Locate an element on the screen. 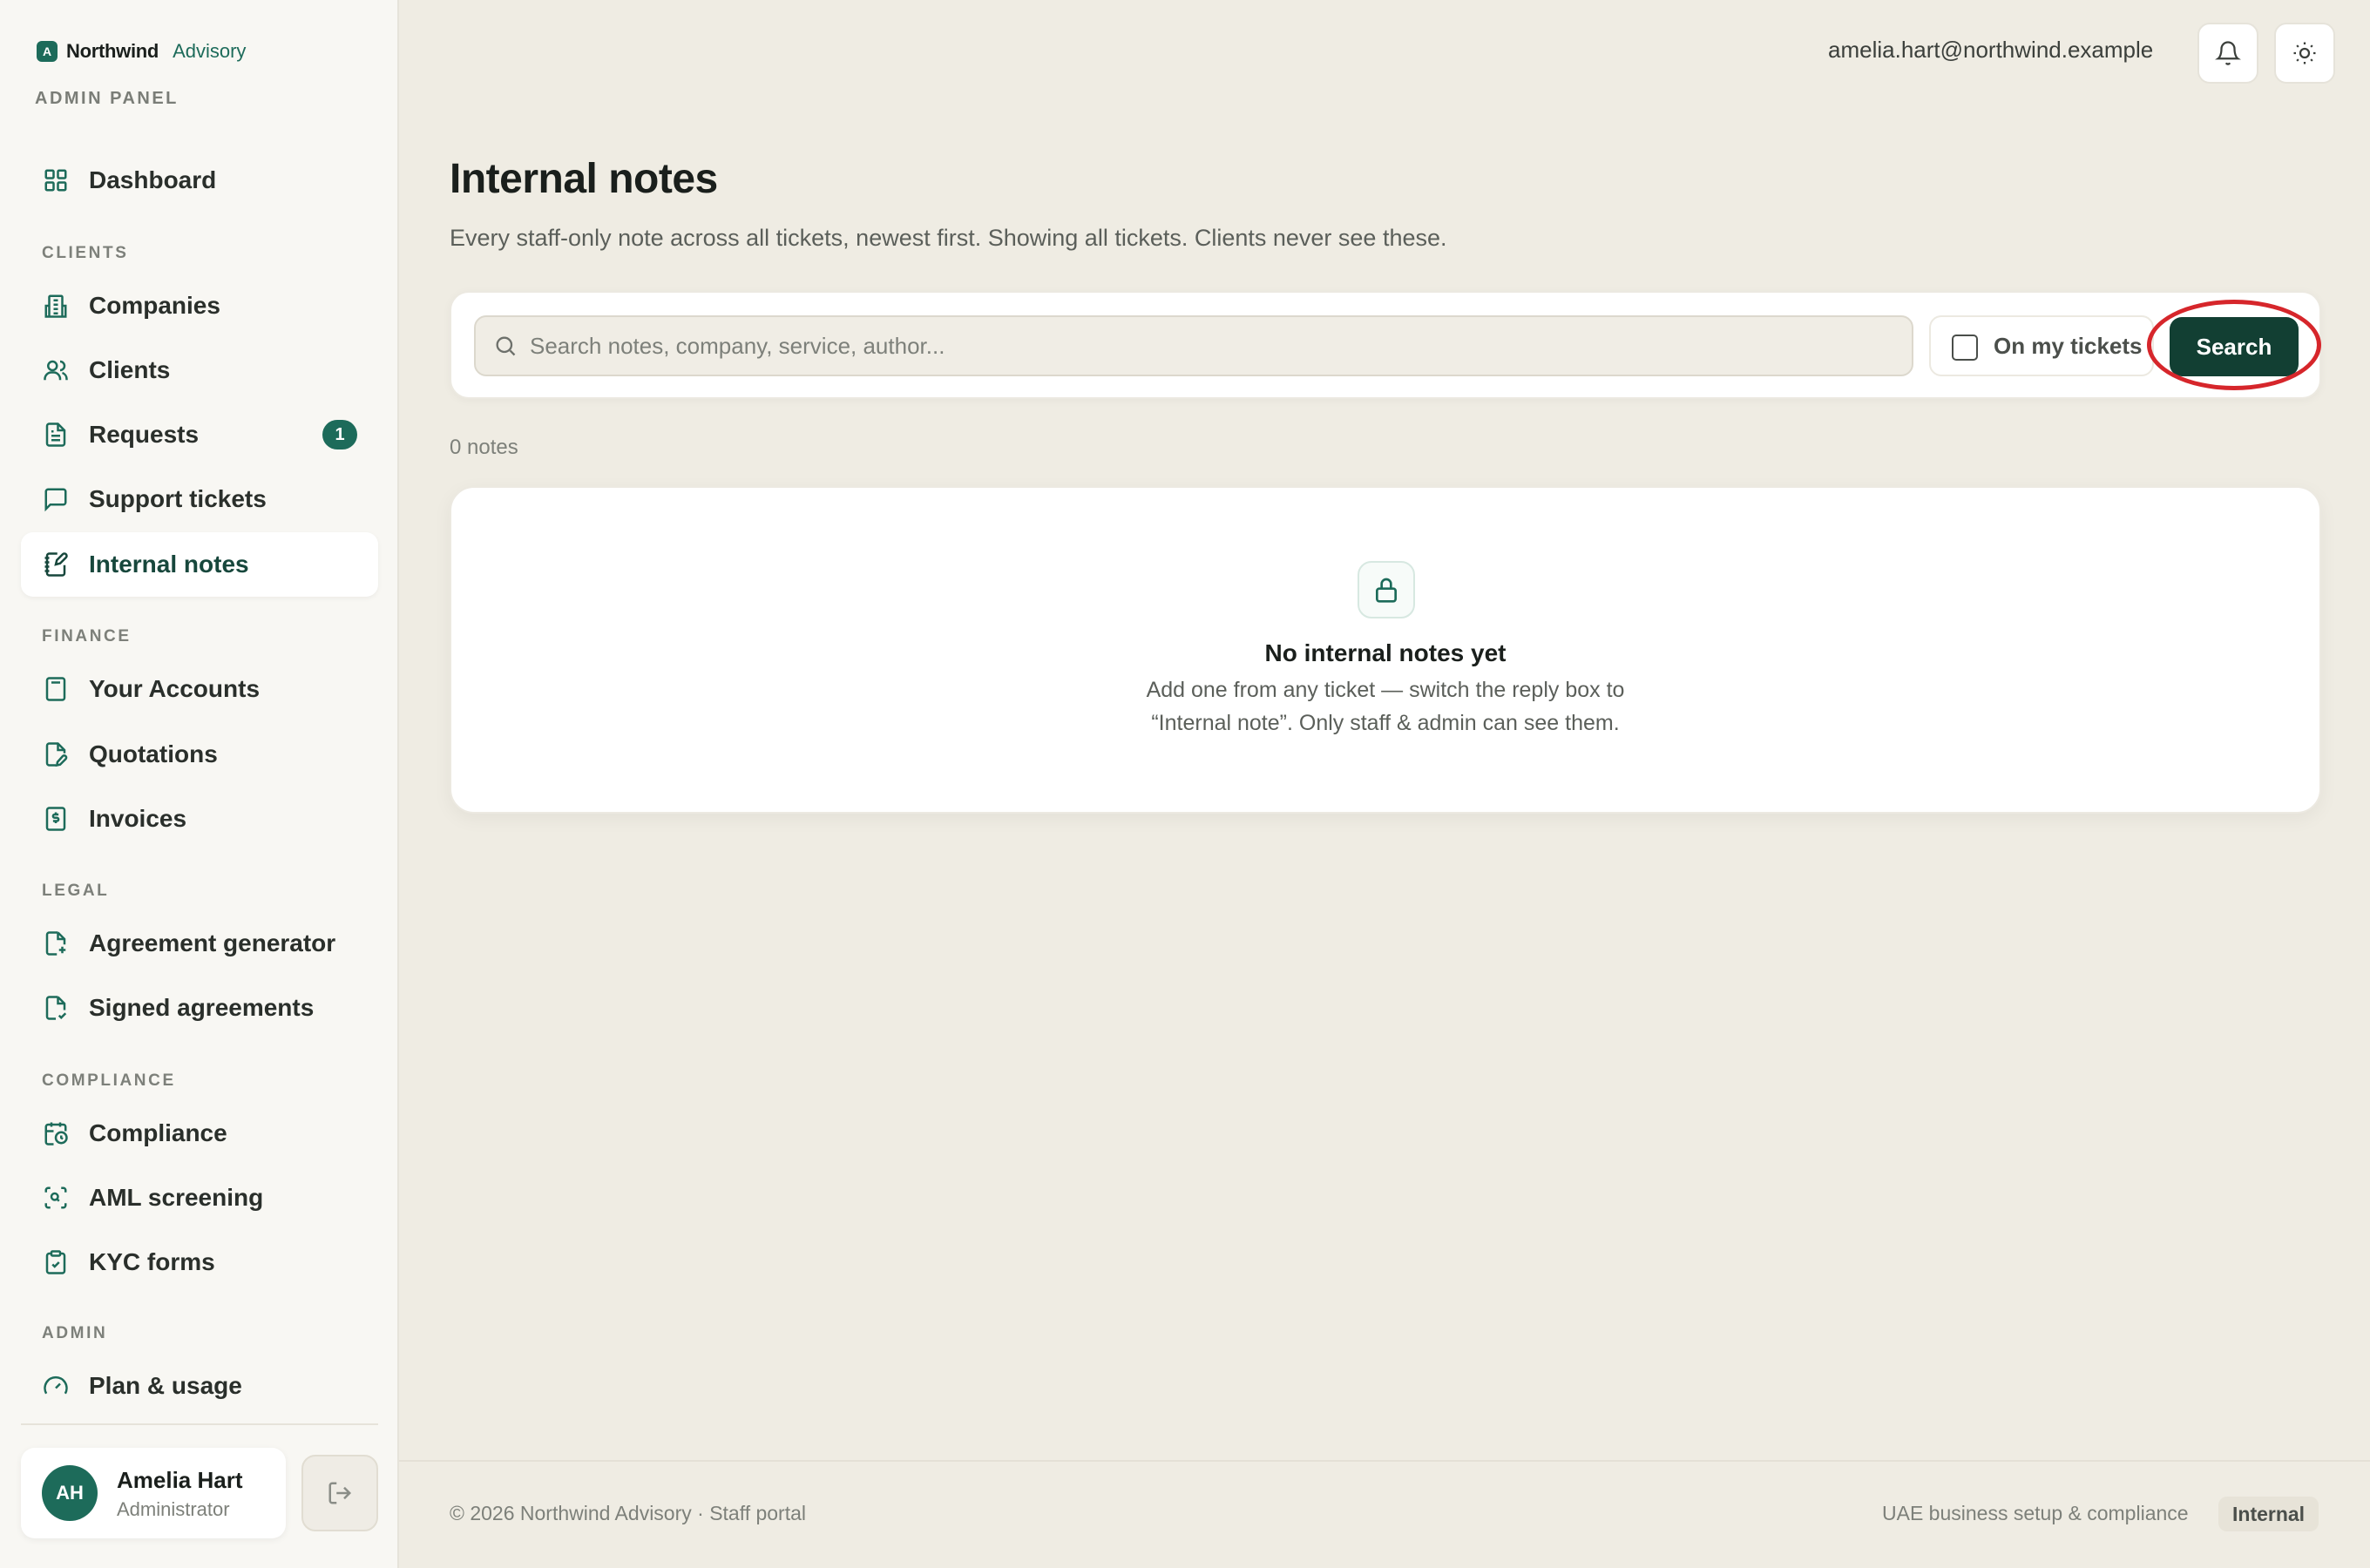 Image resolution: width=2370 pixels, height=1568 pixels. sidebar-item-label: Dashboard is located at coordinates (153, 179).